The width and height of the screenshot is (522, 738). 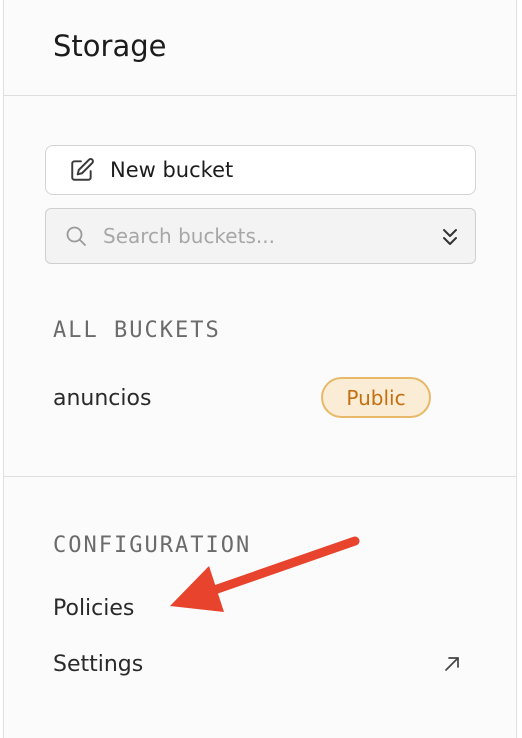 What do you see at coordinates (76, 236) in the screenshot?
I see `search-icon` at bounding box center [76, 236].